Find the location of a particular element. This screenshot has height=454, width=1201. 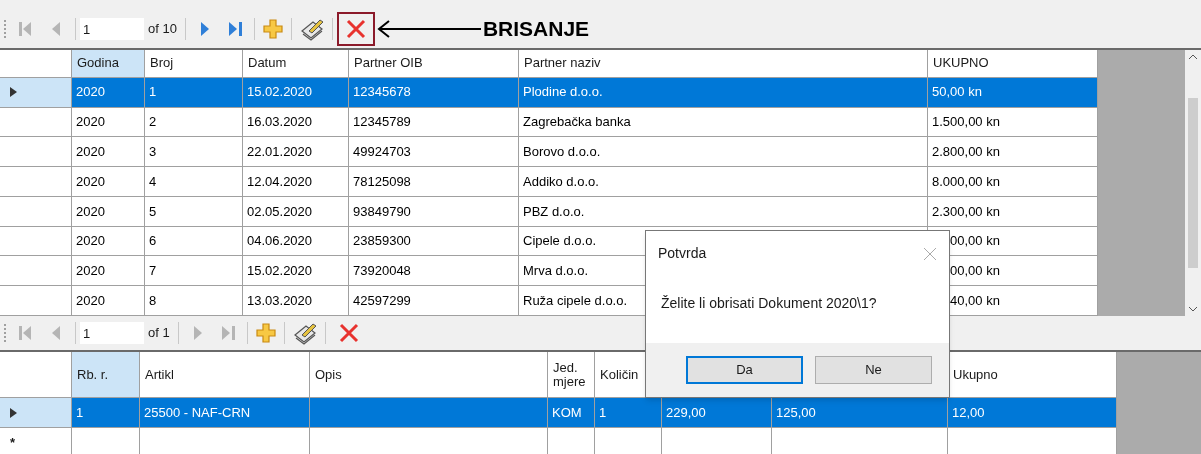

table-cell: 6 is located at coordinates (194, 241).